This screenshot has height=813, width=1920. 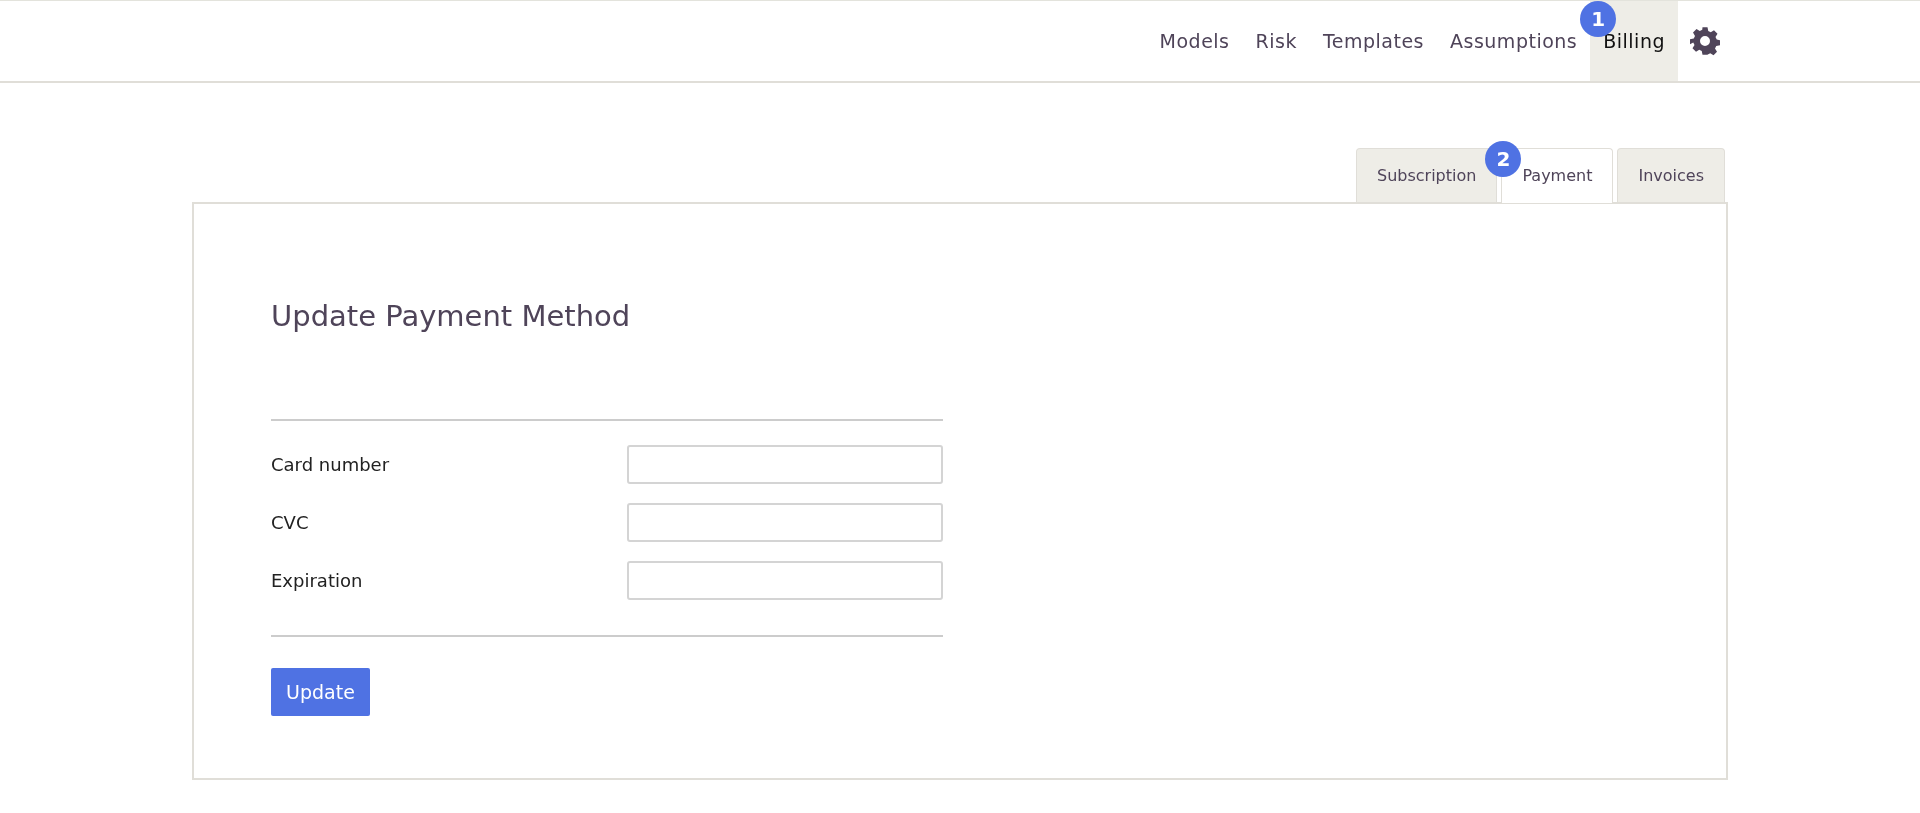 I want to click on field-label: Expiration, so click(x=317, y=581).